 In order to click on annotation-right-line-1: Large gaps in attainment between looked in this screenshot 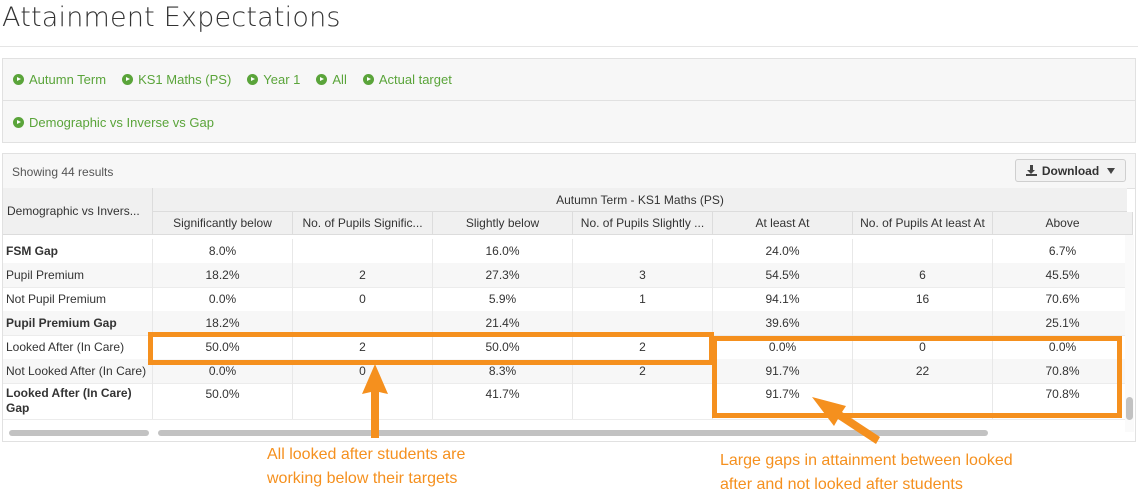, I will do `click(866, 460)`.